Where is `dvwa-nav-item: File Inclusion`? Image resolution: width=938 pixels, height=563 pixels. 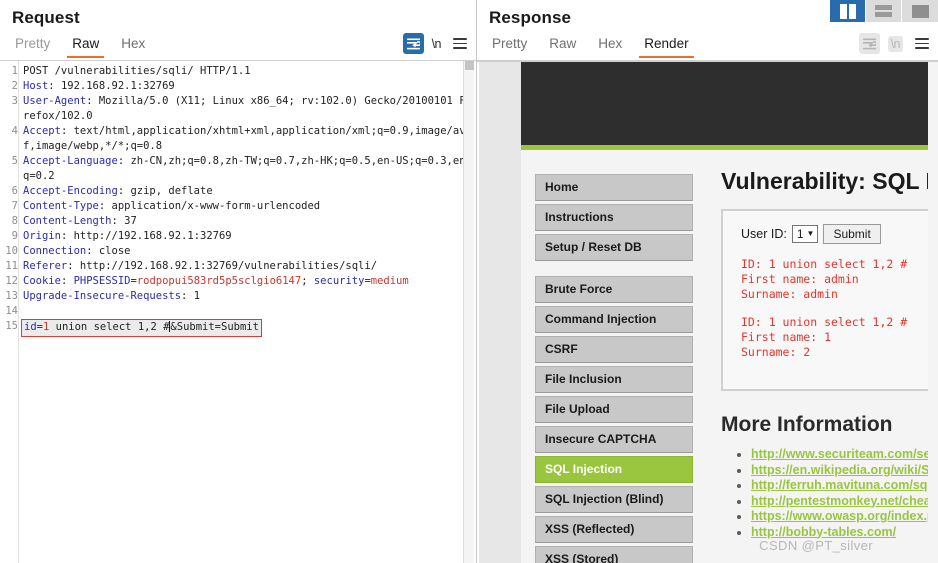 dvwa-nav-item: File Inclusion is located at coordinates (614, 379).